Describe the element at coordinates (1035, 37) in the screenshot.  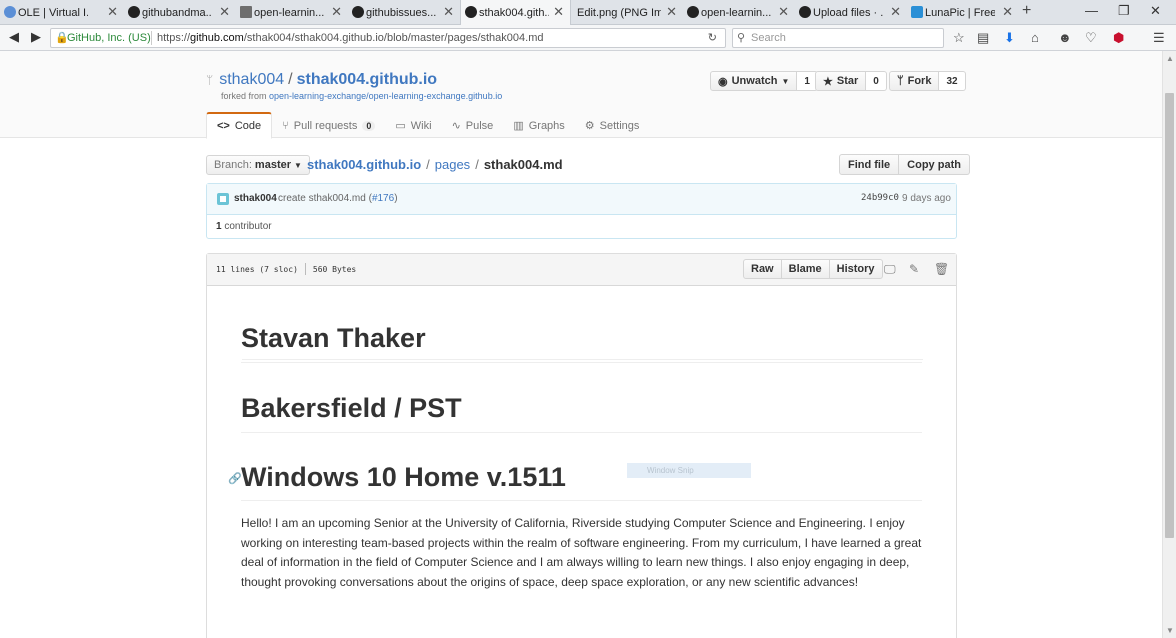
I see `home-icon: ⌂` at that location.